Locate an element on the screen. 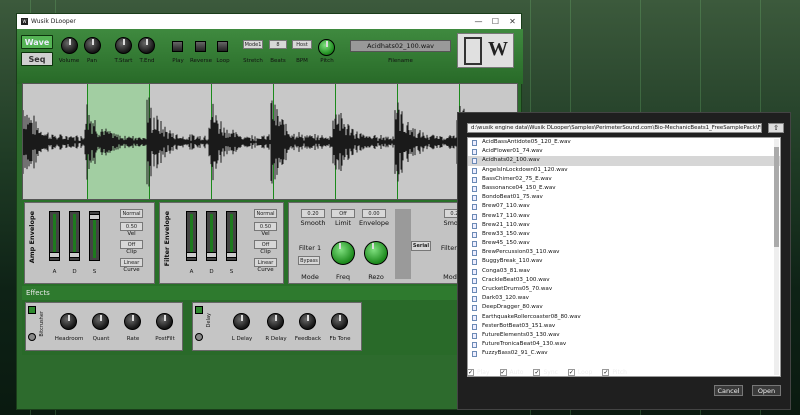 The height and width of the screenshot is (415, 800). limit-field: Off is located at coordinates (343, 213).